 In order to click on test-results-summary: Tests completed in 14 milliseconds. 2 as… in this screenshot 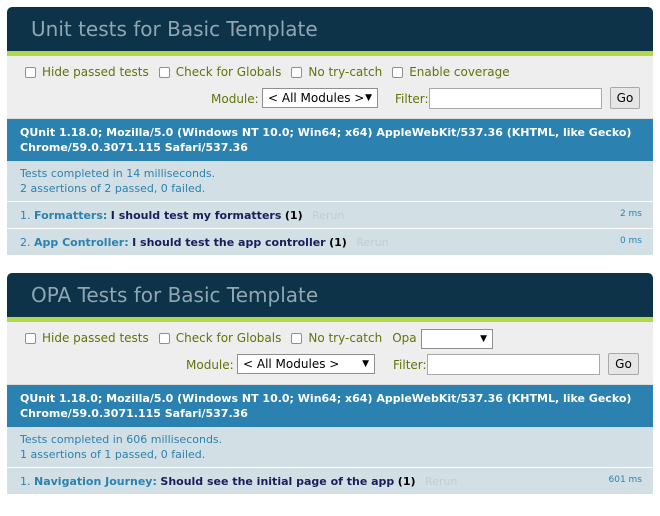, I will do `click(330, 181)`.